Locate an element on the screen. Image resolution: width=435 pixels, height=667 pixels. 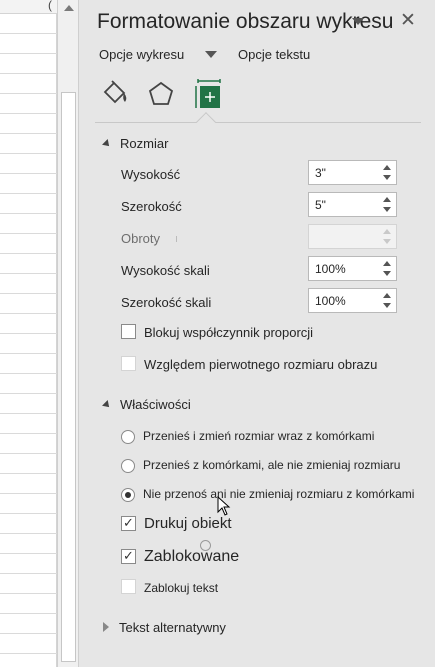
close-icon: ✕ is located at coordinates (408, 20).